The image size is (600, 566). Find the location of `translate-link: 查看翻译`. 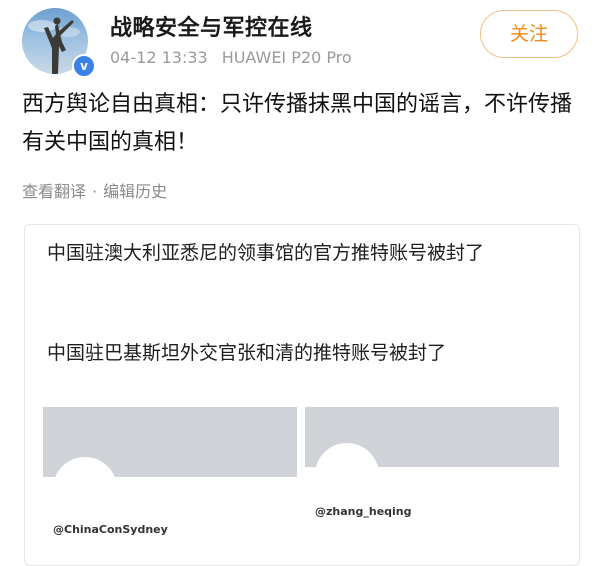

translate-link: 查看翻译 is located at coordinates (54, 191).